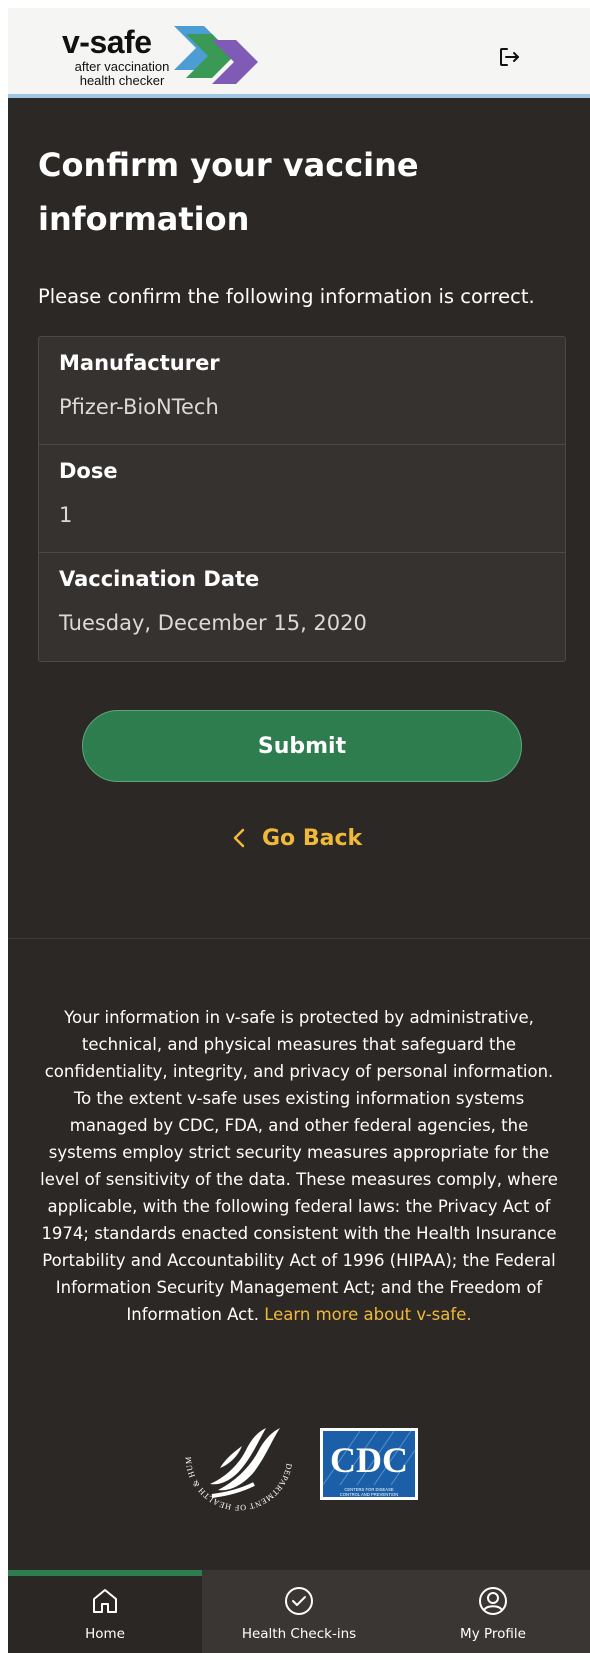 Image resolution: width=590 pixels, height=1653 pixels. What do you see at coordinates (369, 1460) in the screenshot?
I see `cdc-wordmark: CDC` at bounding box center [369, 1460].